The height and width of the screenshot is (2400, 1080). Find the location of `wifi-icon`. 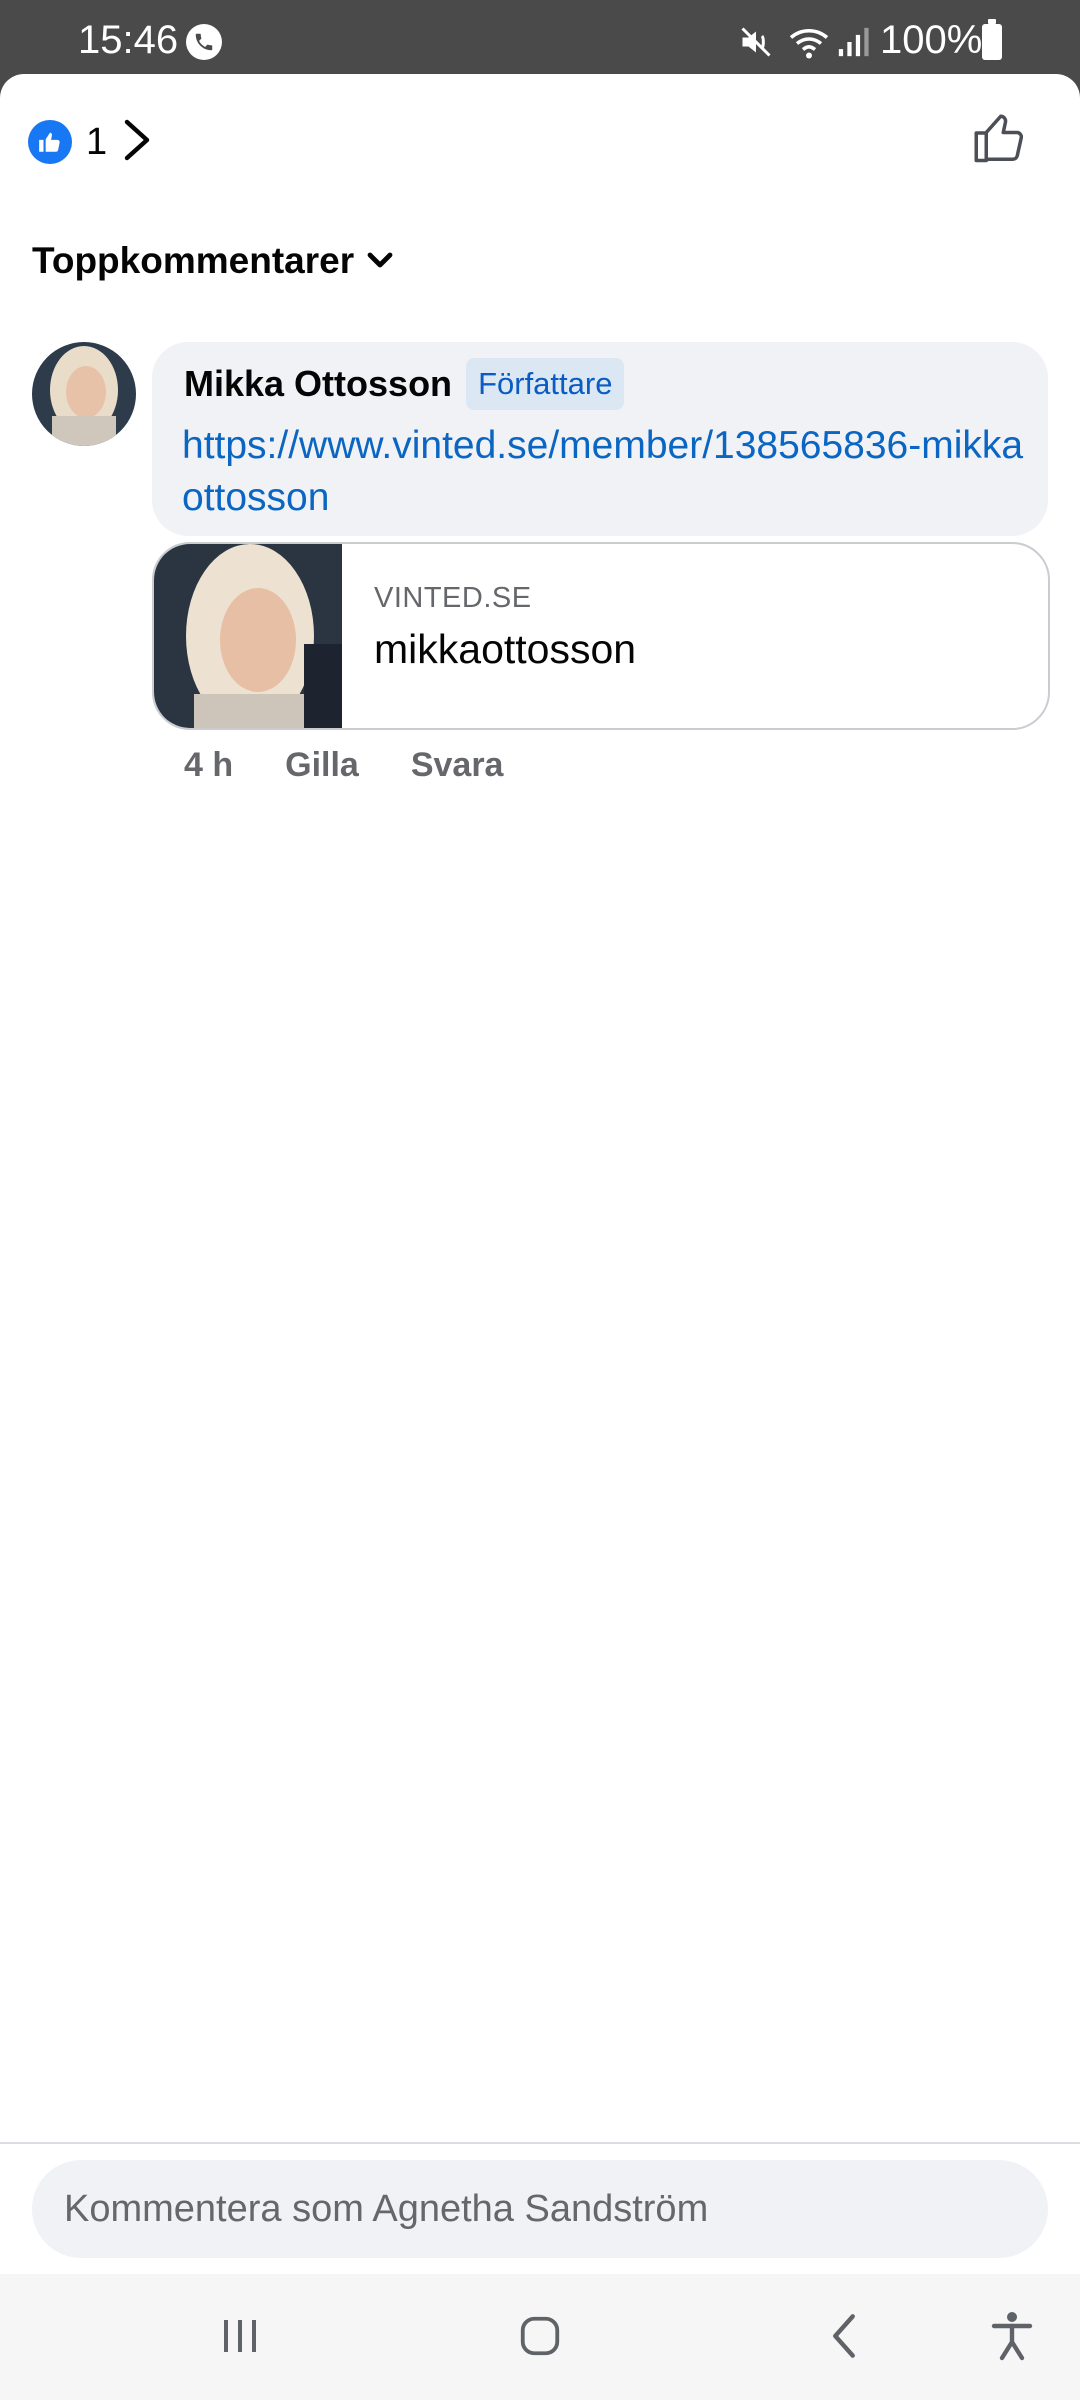

wifi-icon is located at coordinates (809, 44).